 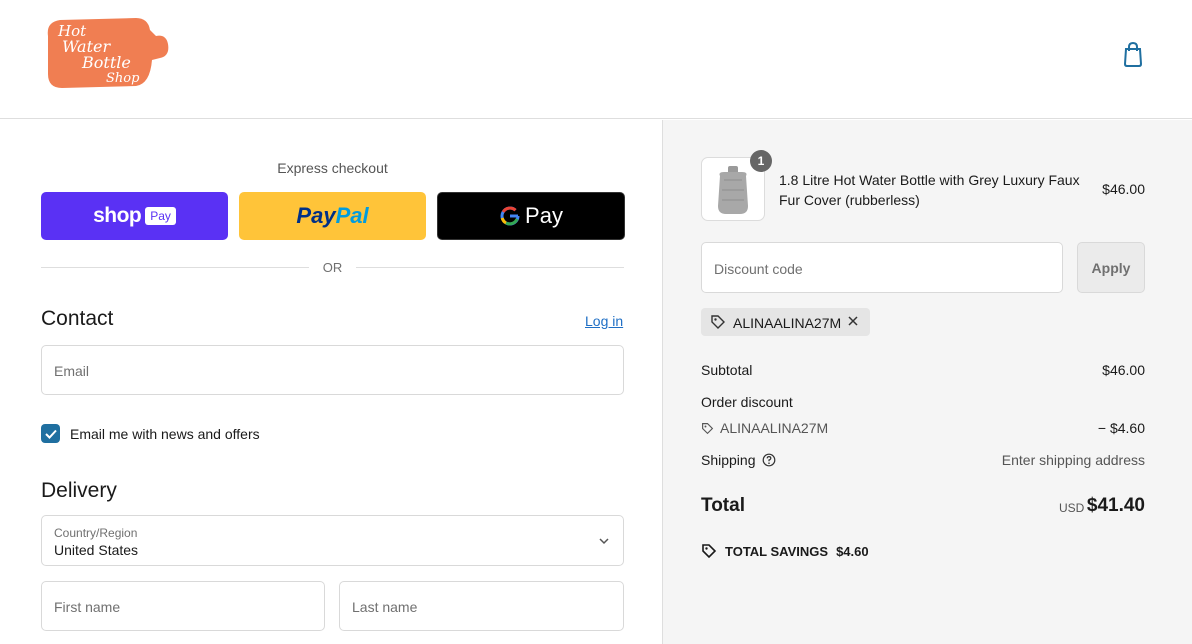 I want to click on google-pay-button: Pay, so click(x=531, y=216).